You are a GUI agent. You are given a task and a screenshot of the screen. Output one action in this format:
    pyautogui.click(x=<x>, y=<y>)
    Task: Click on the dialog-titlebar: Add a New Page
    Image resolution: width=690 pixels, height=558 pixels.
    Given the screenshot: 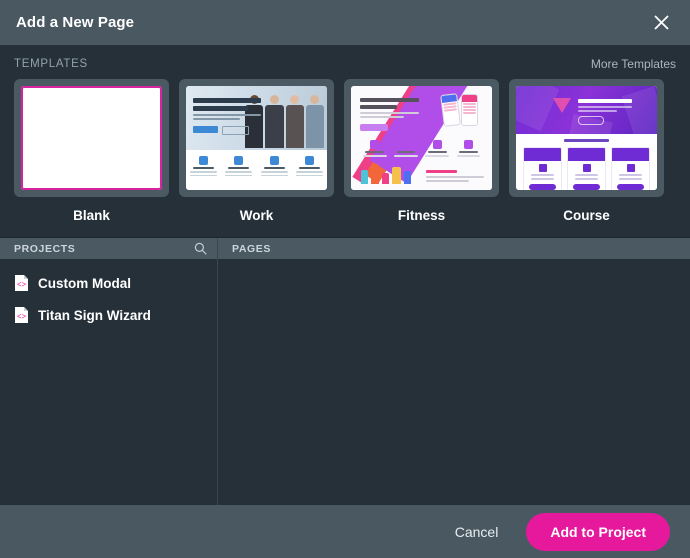 What is the action you would take?
    pyautogui.click(x=345, y=22)
    